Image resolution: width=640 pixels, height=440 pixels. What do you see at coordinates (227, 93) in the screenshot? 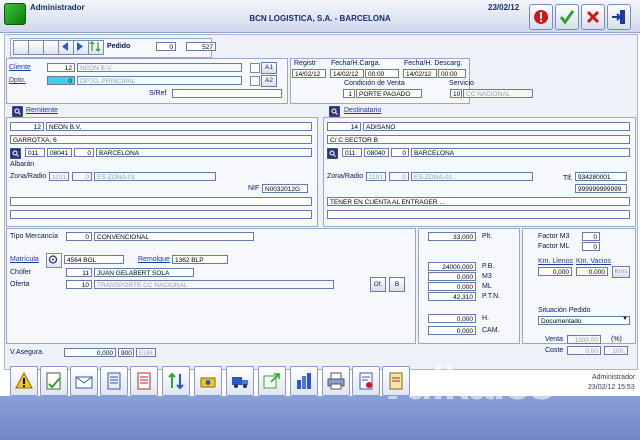
I see `sref-field` at bounding box center [227, 93].